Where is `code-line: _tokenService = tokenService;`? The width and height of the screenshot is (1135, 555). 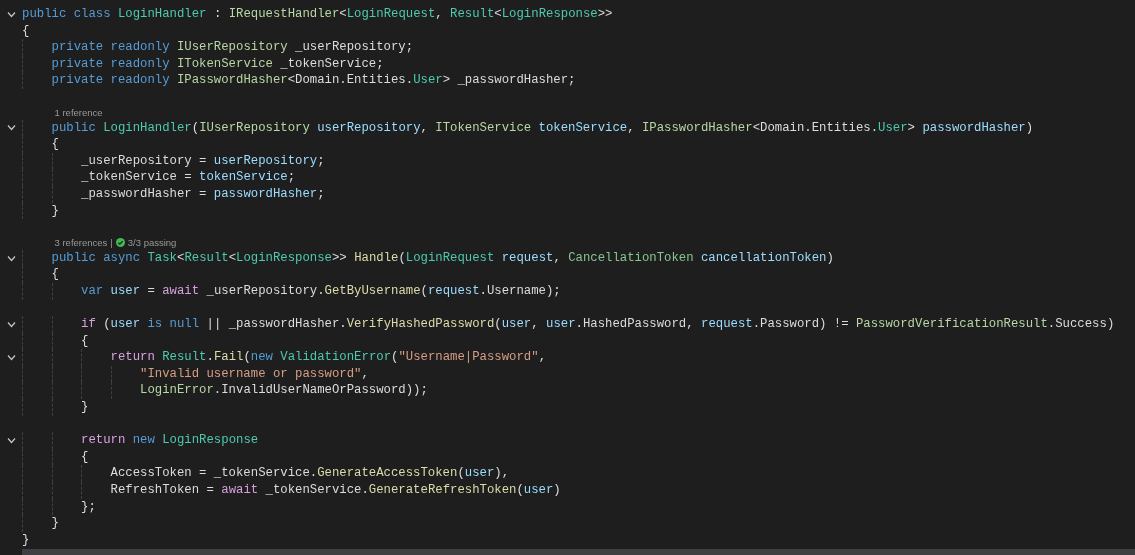 code-line: _tokenService = tokenService; is located at coordinates (159, 177).